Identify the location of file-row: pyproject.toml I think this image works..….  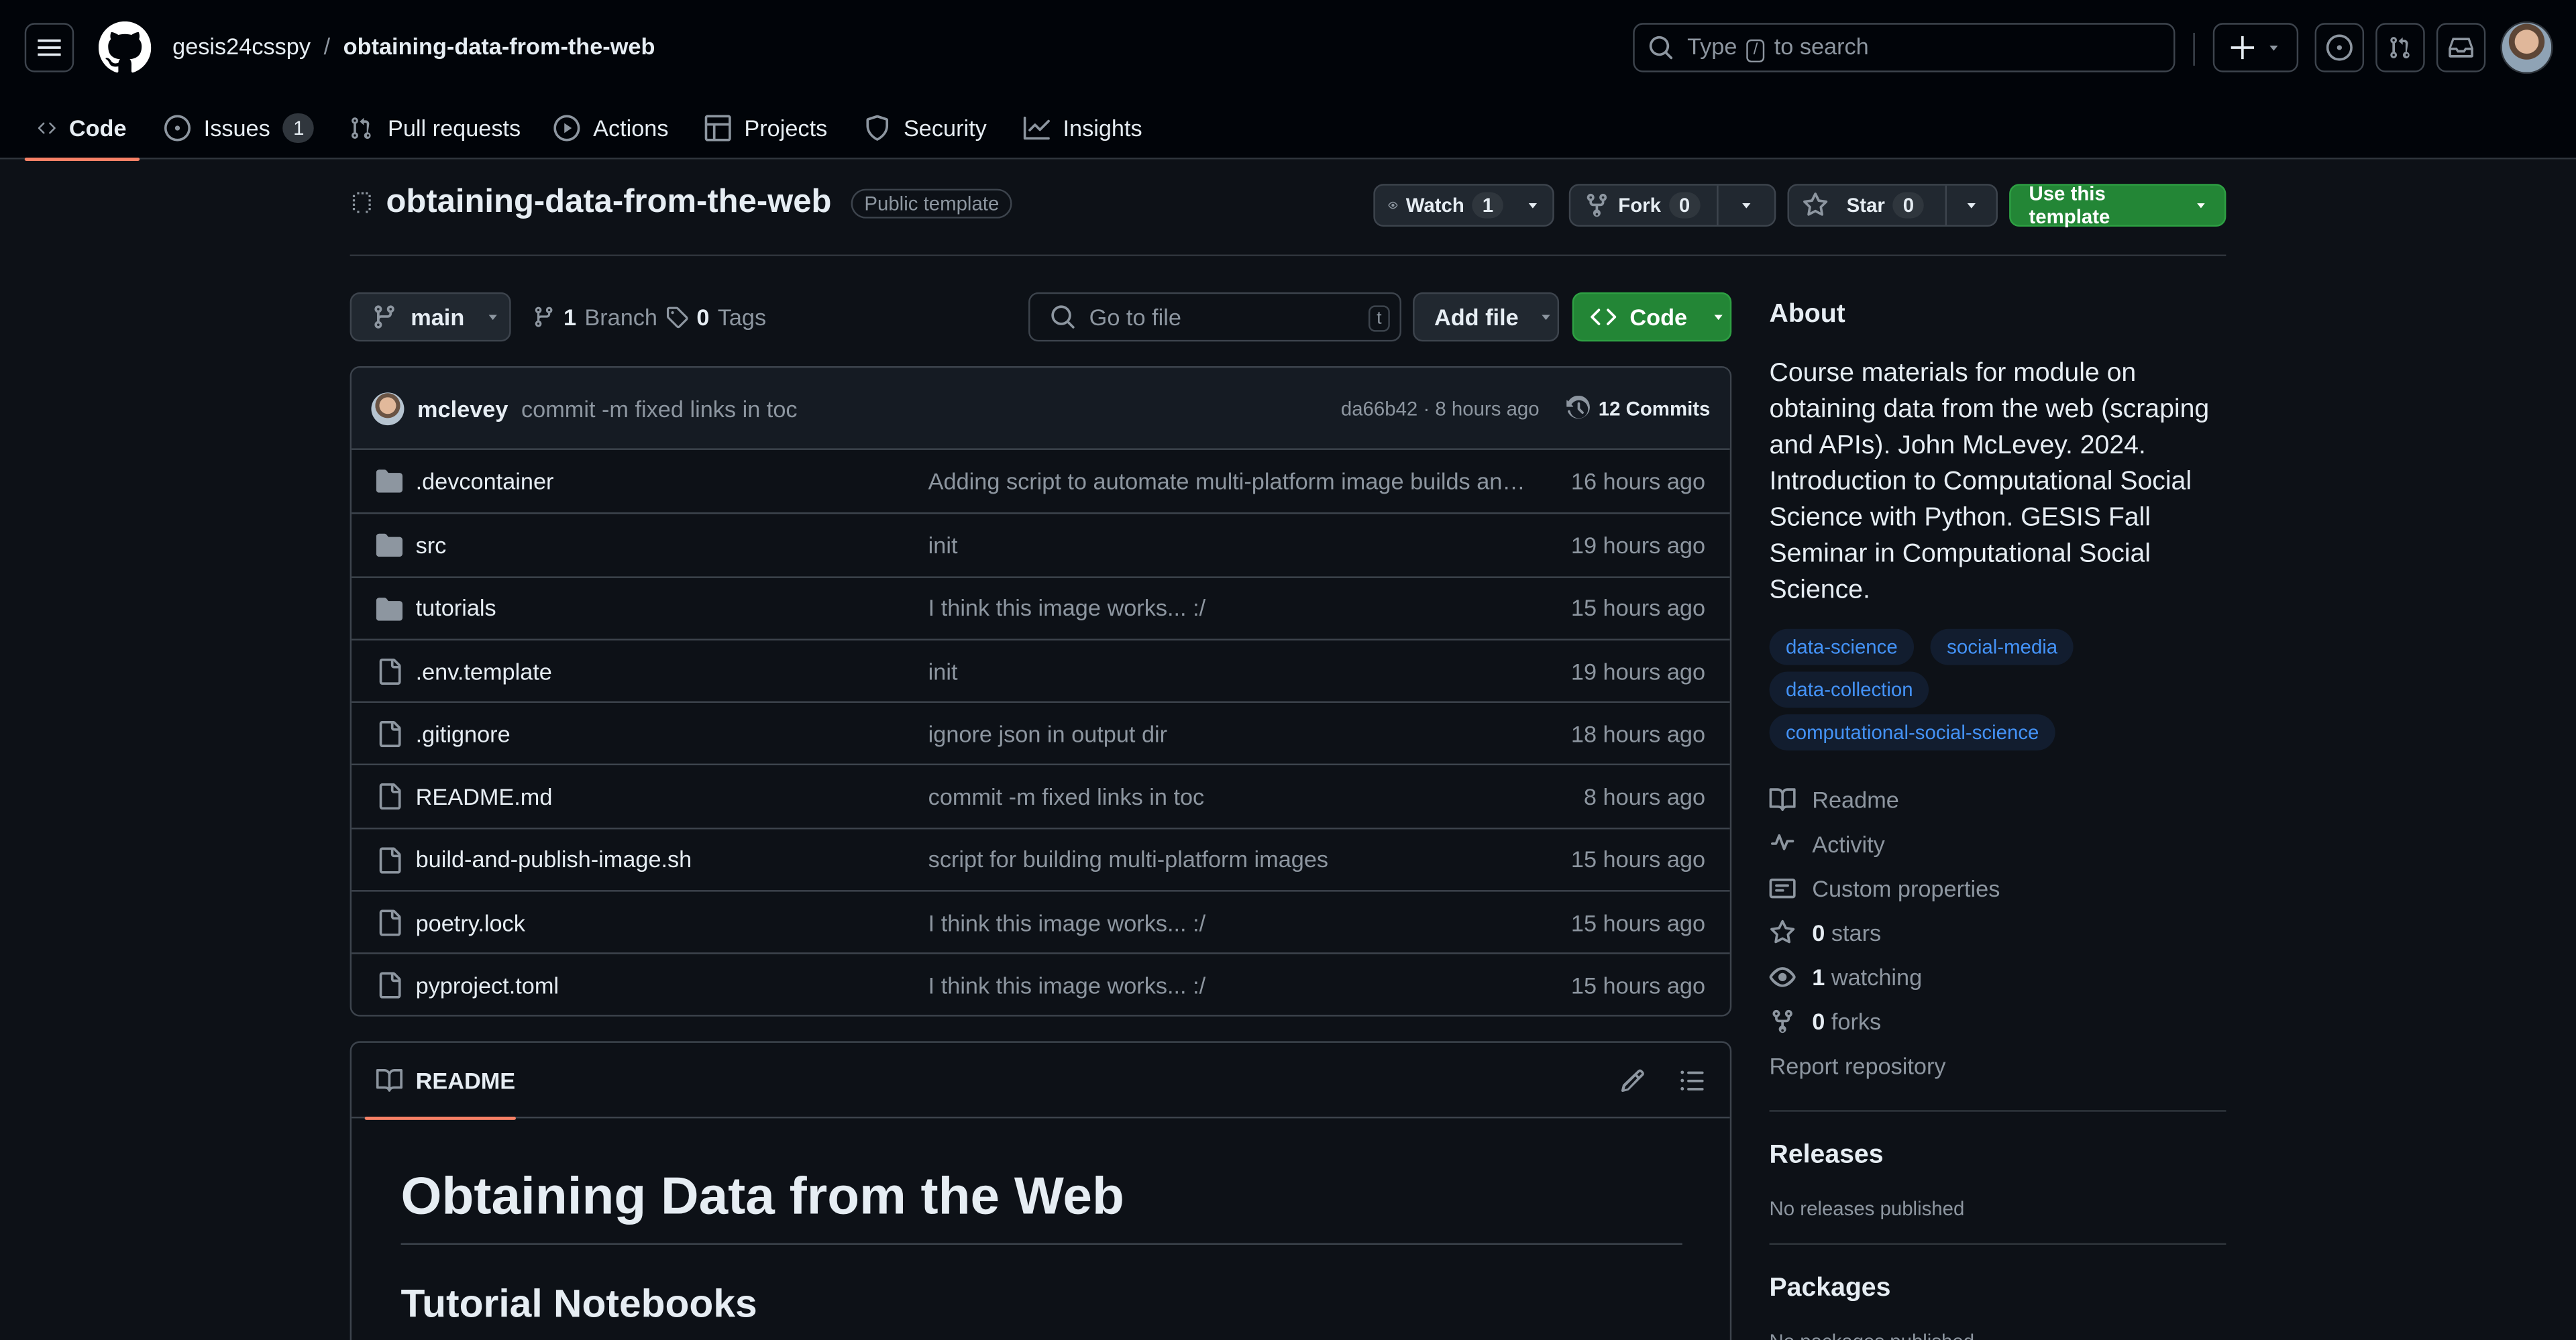
(1041, 984).